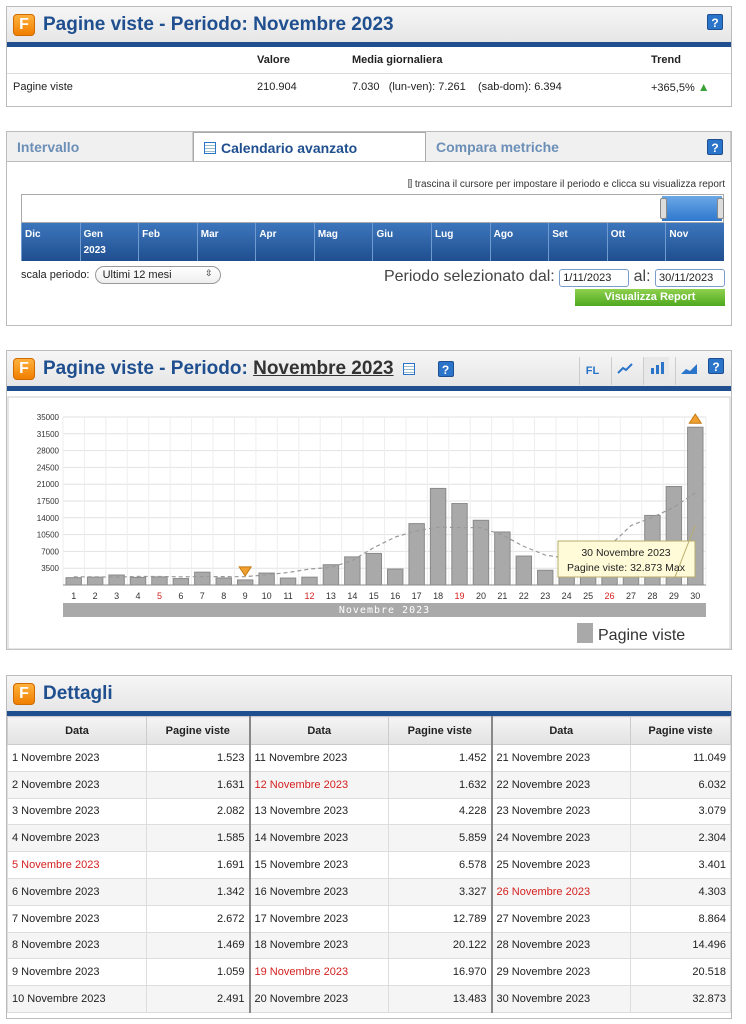 The height and width of the screenshot is (1024, 746). What do you see at coordinates (460, 596) in the screenshot?
I see `x-tick-label: 19` at bounding box center [460, 596].